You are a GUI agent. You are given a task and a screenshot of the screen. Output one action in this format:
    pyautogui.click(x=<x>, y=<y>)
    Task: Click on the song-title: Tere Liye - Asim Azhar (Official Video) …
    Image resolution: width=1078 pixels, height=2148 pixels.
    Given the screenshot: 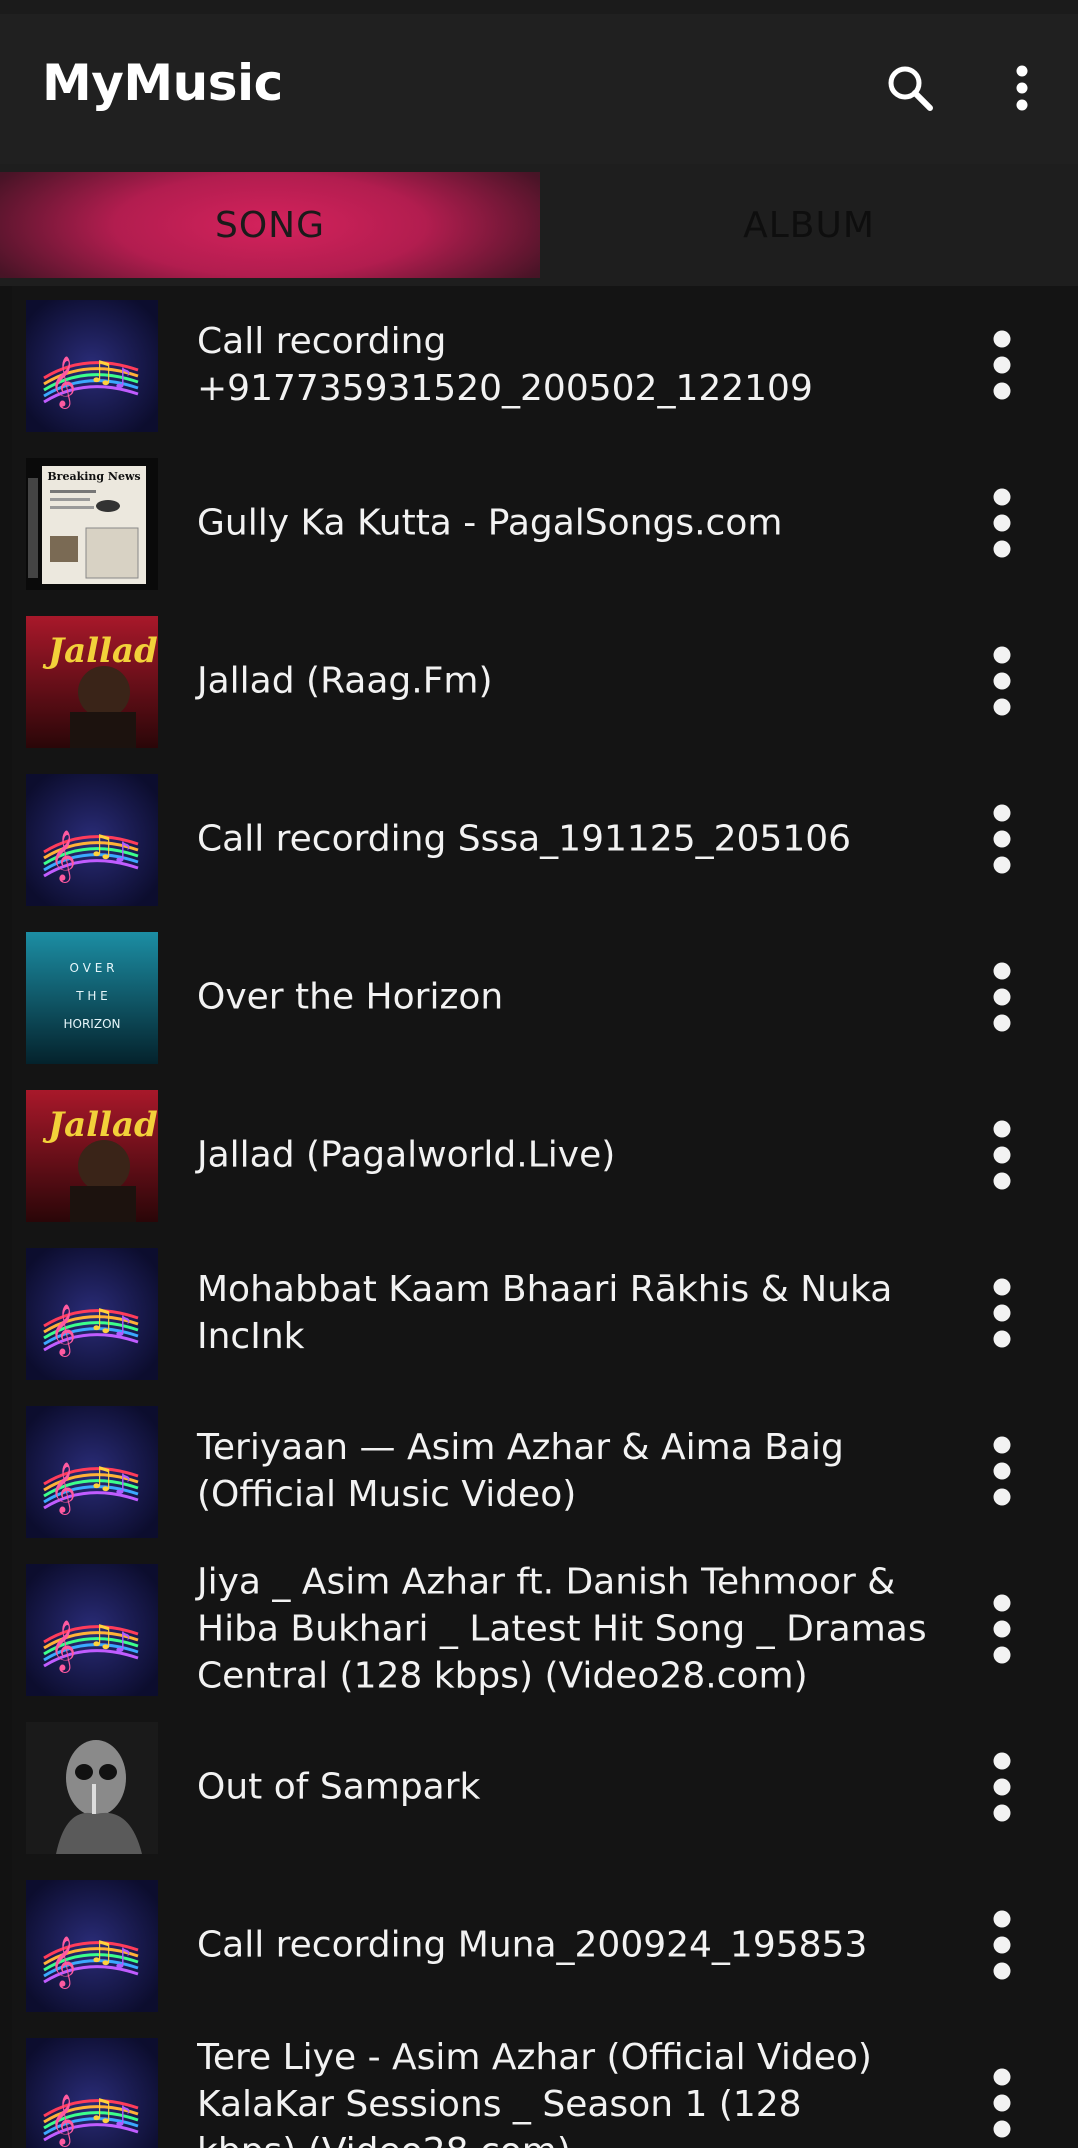 What is the action you would take?
    pyautogui.click(x=534, y=2092)
    